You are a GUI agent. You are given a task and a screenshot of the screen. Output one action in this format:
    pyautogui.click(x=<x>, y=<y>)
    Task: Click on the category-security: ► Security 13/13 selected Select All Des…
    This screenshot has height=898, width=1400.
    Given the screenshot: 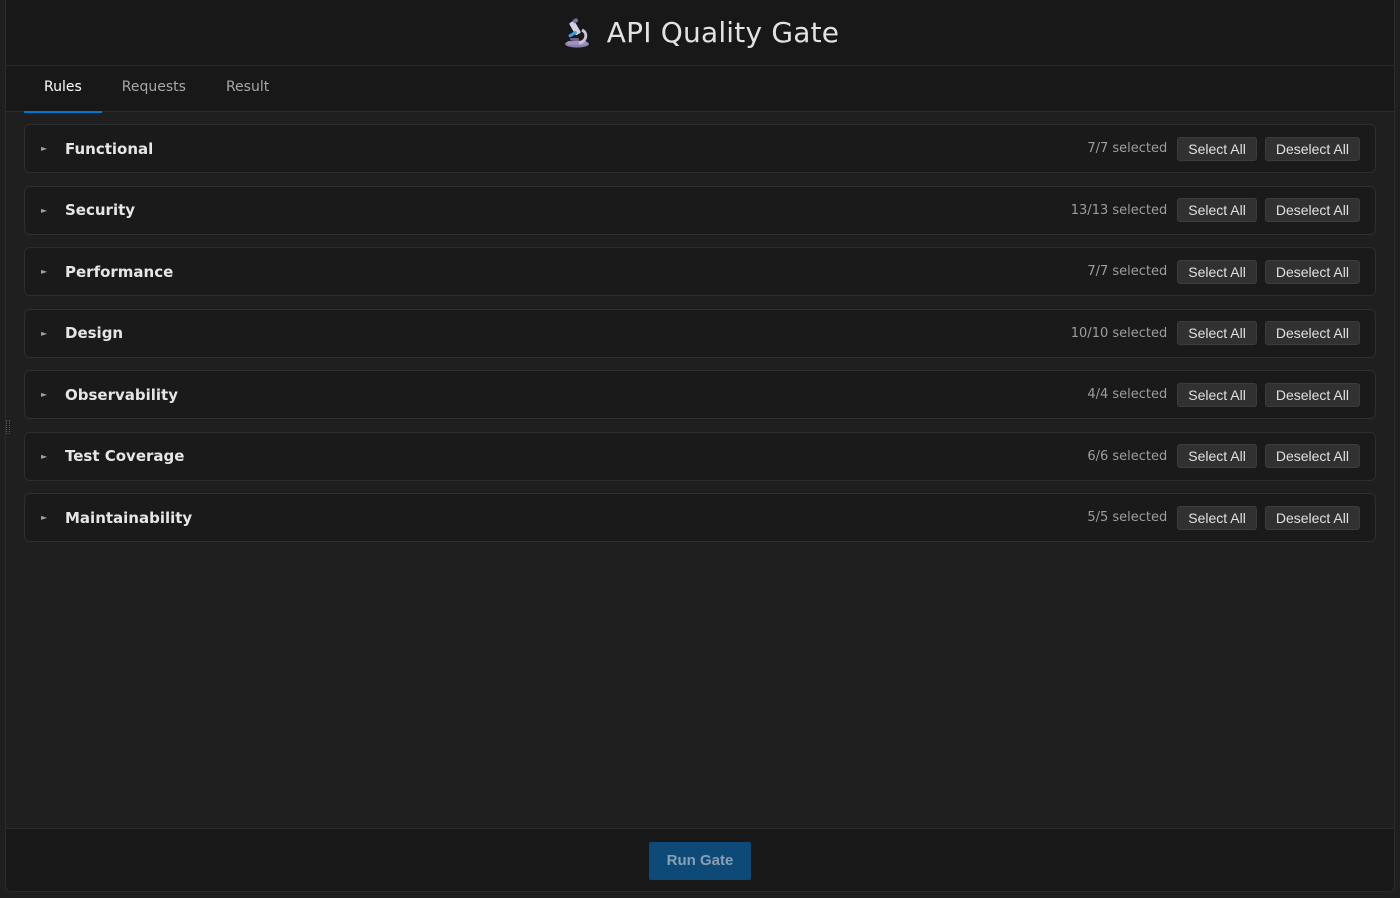 What is the action you would take?
    pyautogui.click(x=700, y=210)
    